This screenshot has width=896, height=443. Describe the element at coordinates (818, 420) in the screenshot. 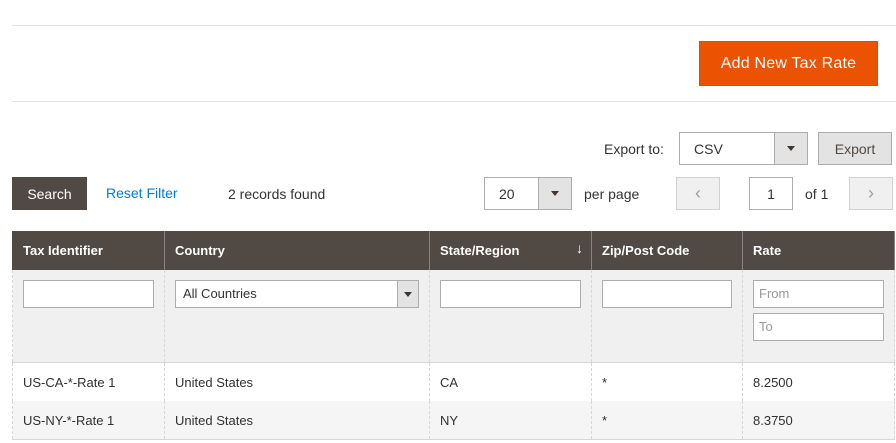

I see `cell-rate: 8.3750` at that location.